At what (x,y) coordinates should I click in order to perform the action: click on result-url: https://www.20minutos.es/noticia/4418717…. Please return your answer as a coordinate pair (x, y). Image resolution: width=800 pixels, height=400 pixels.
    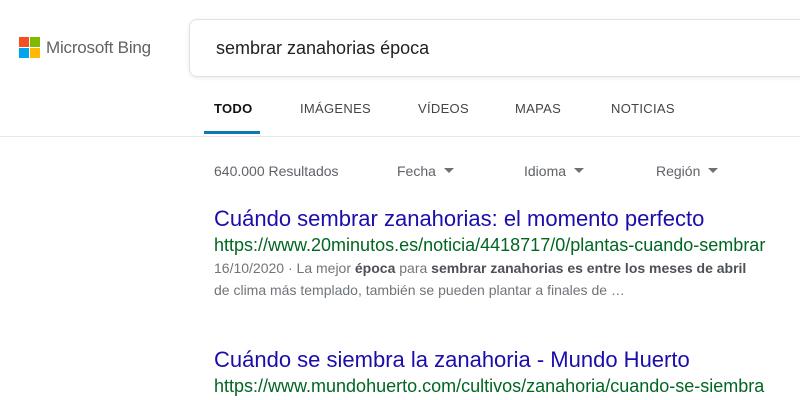
    Looking at the image, I should click on (507, 245).